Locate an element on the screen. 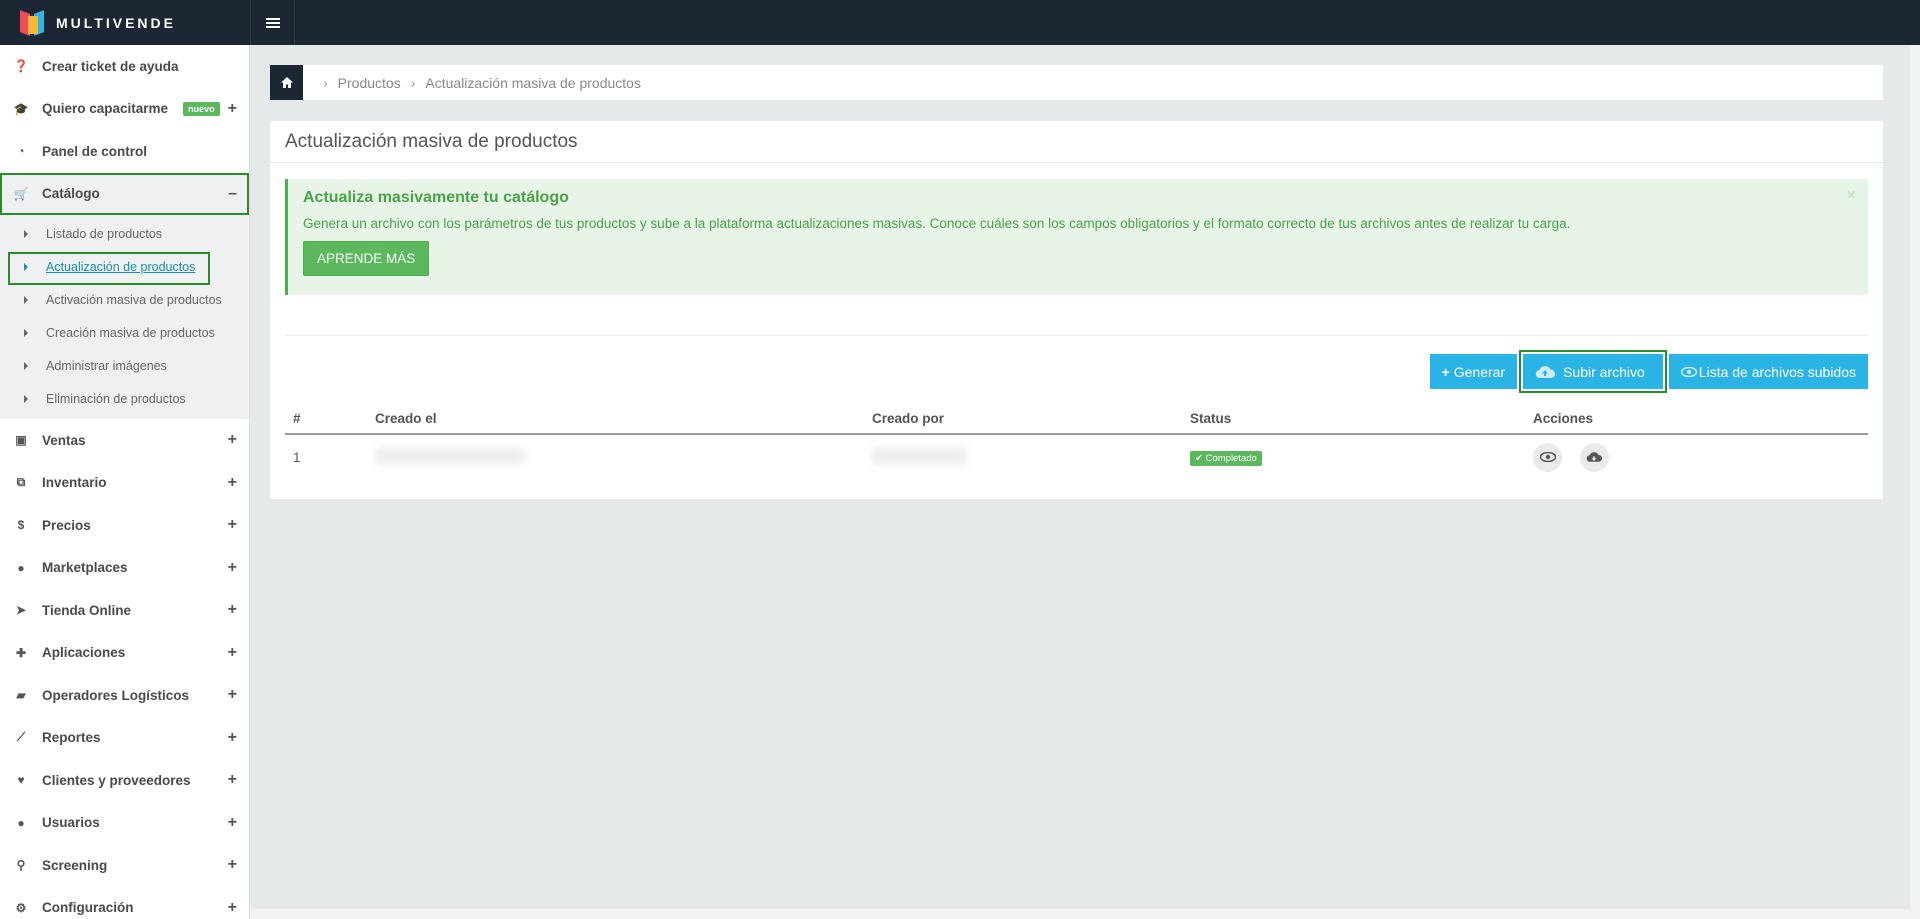  uploaded-files-list-button: Lista de archivos subidos is located at coordinates (1768, 371).